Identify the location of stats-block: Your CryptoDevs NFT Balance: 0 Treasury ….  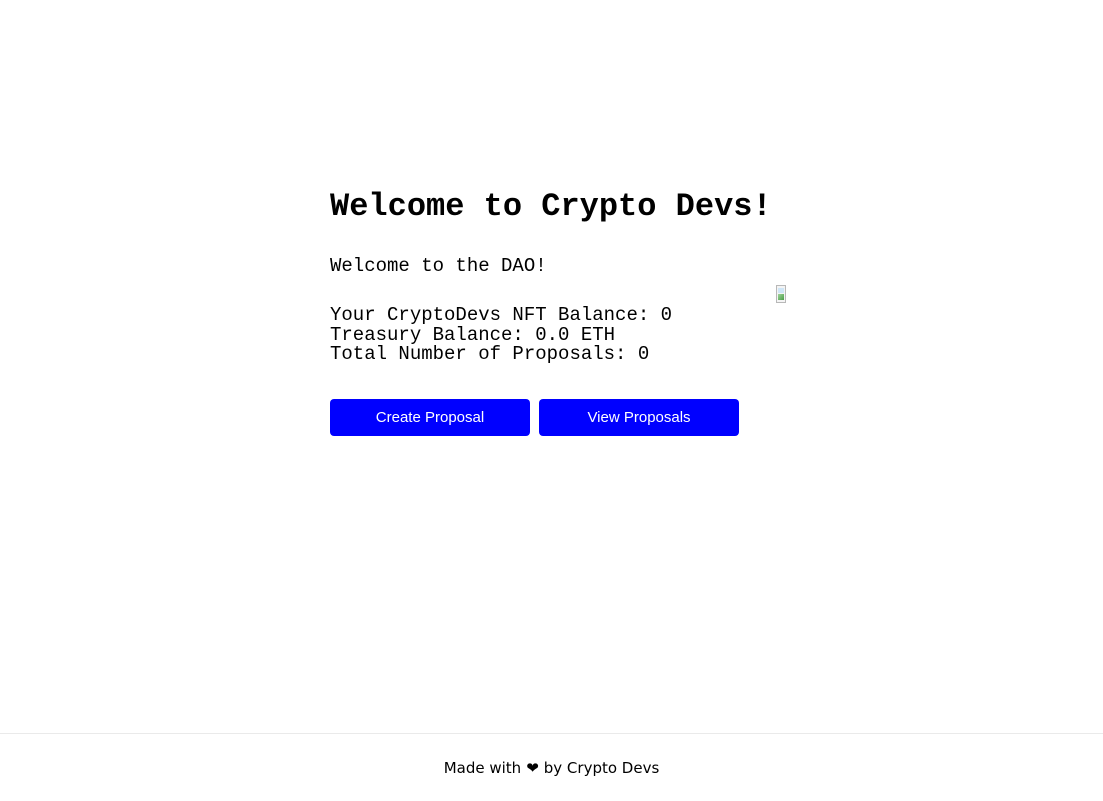
(560, 334).